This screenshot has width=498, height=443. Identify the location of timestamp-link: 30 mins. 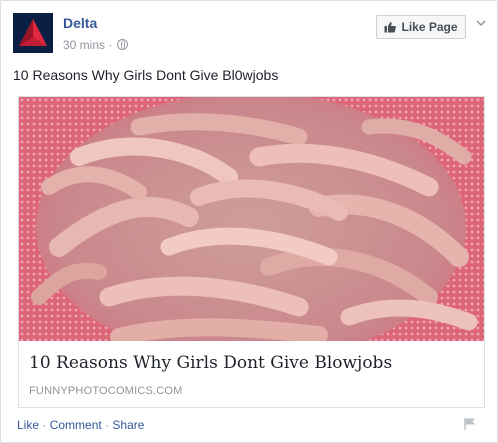
(84, 45).